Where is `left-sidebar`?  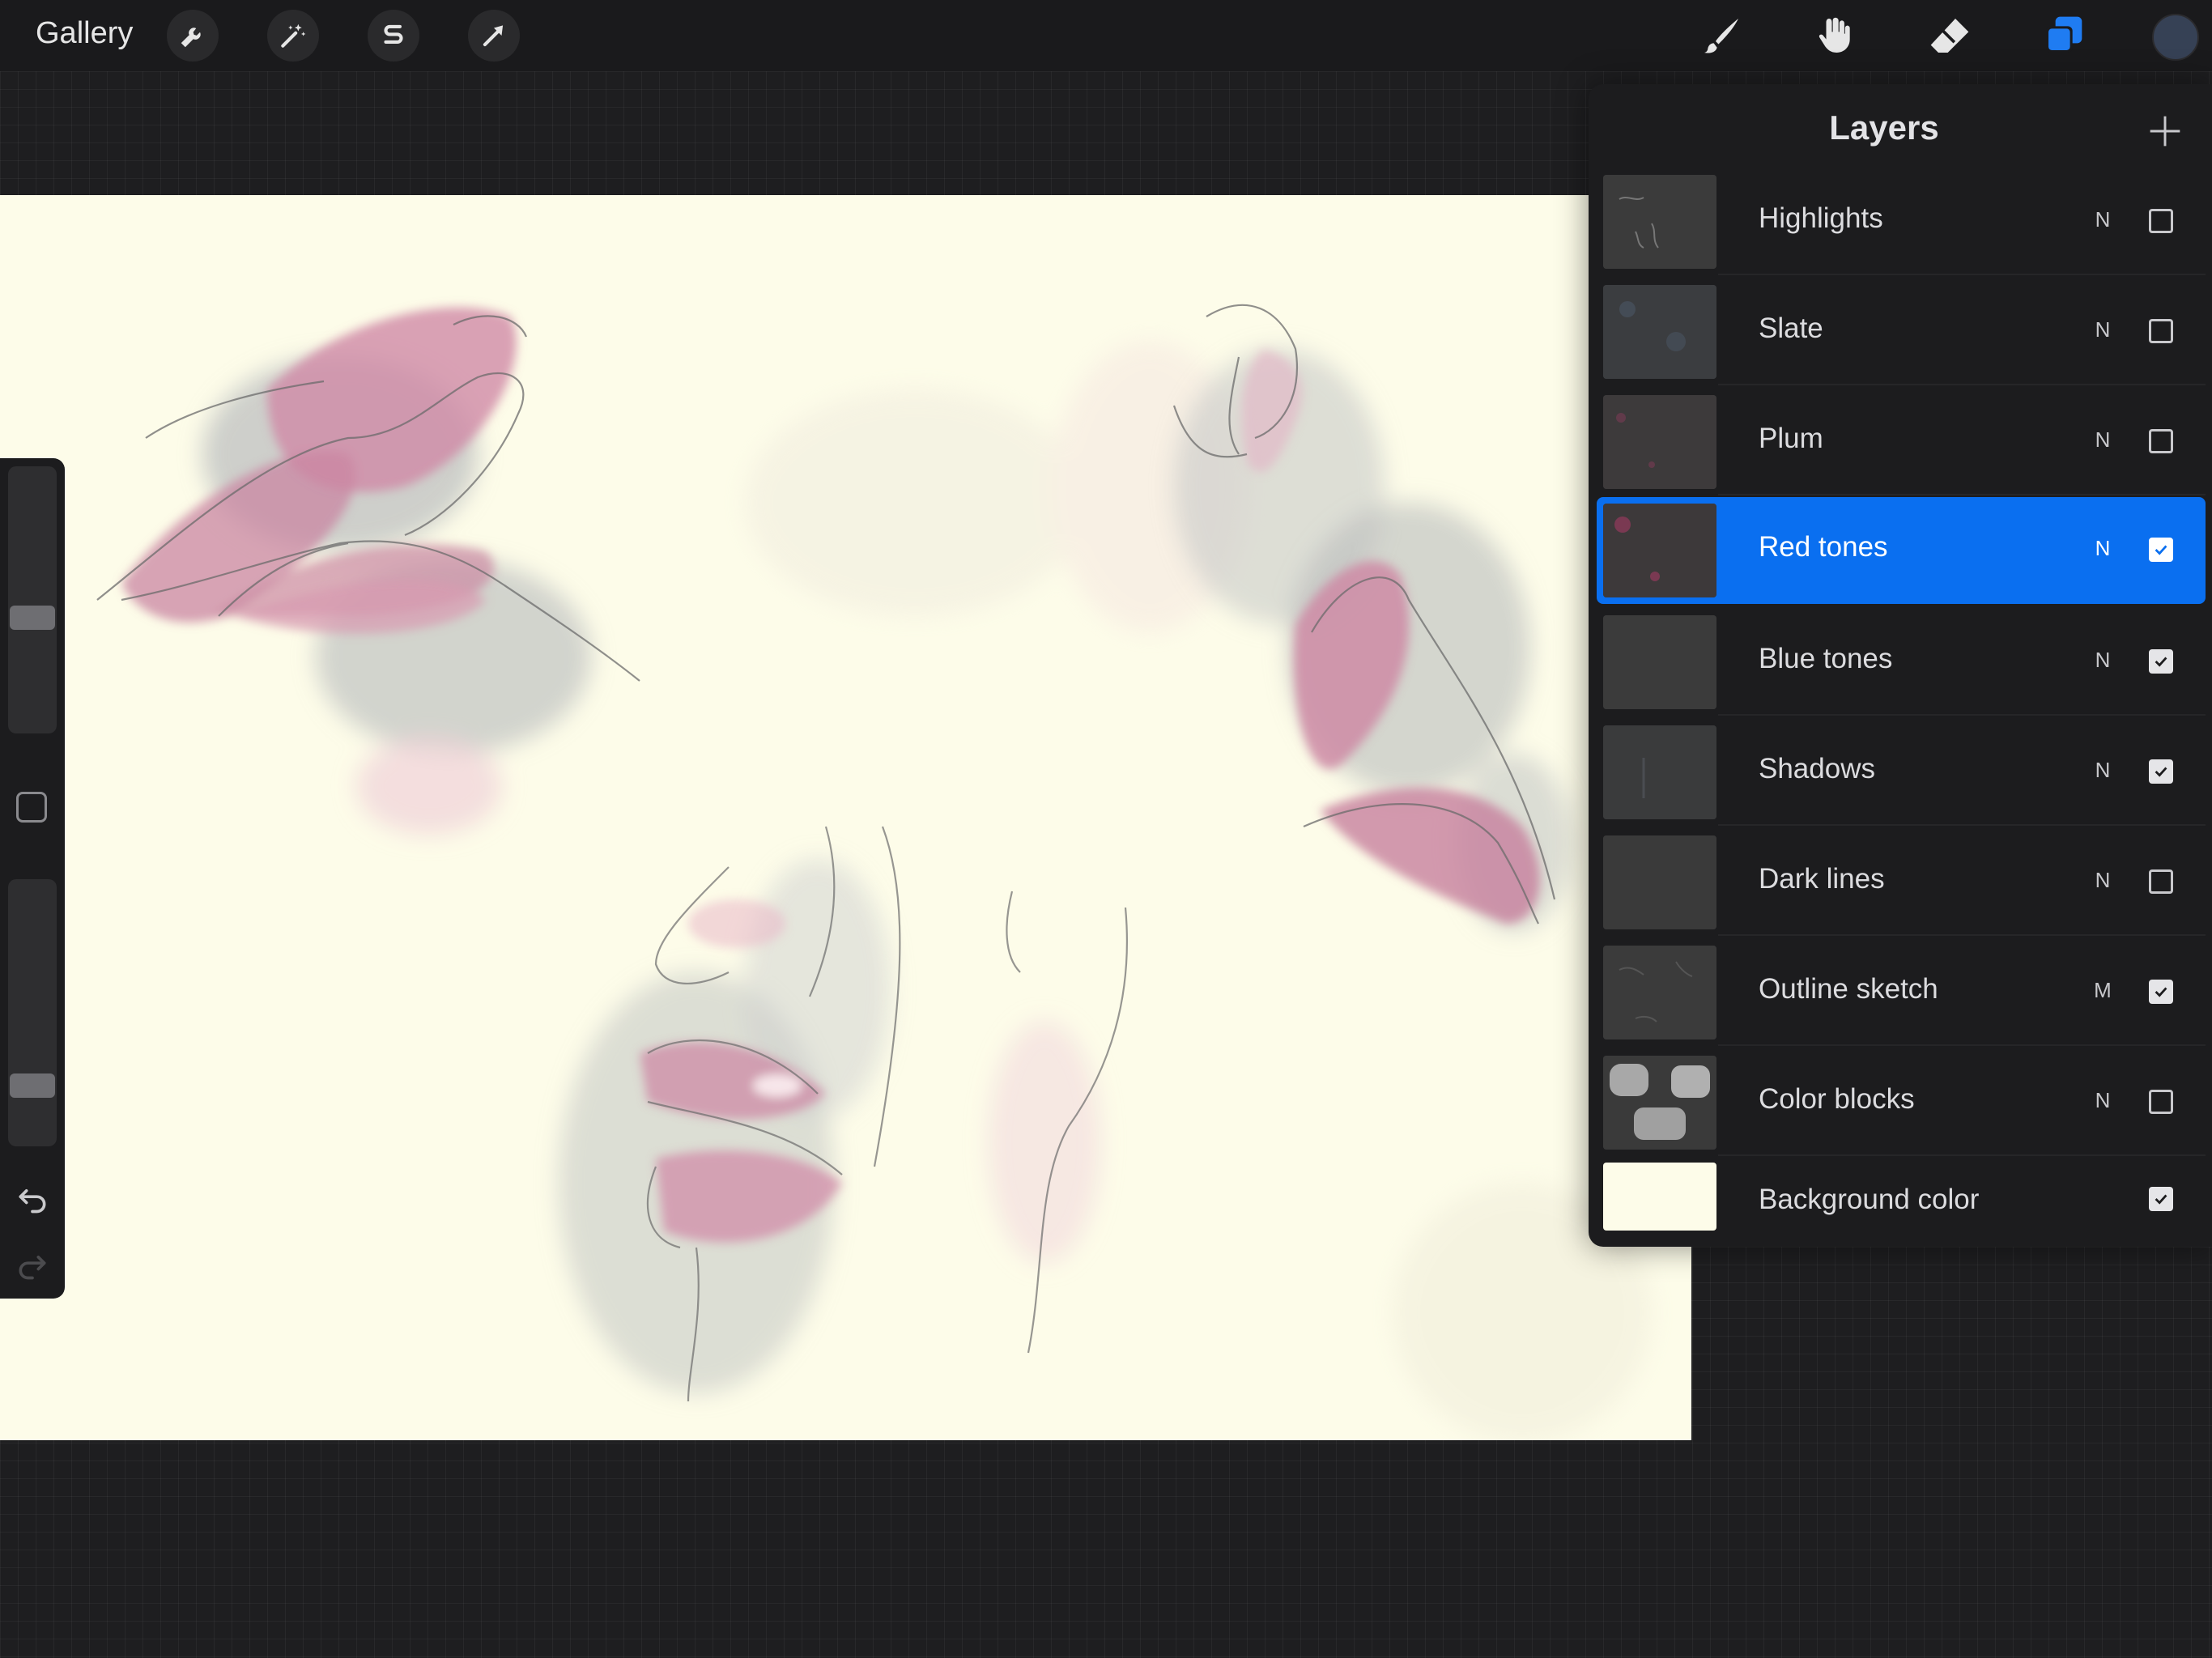 left-sidebar is located at coordinates (32, 878).